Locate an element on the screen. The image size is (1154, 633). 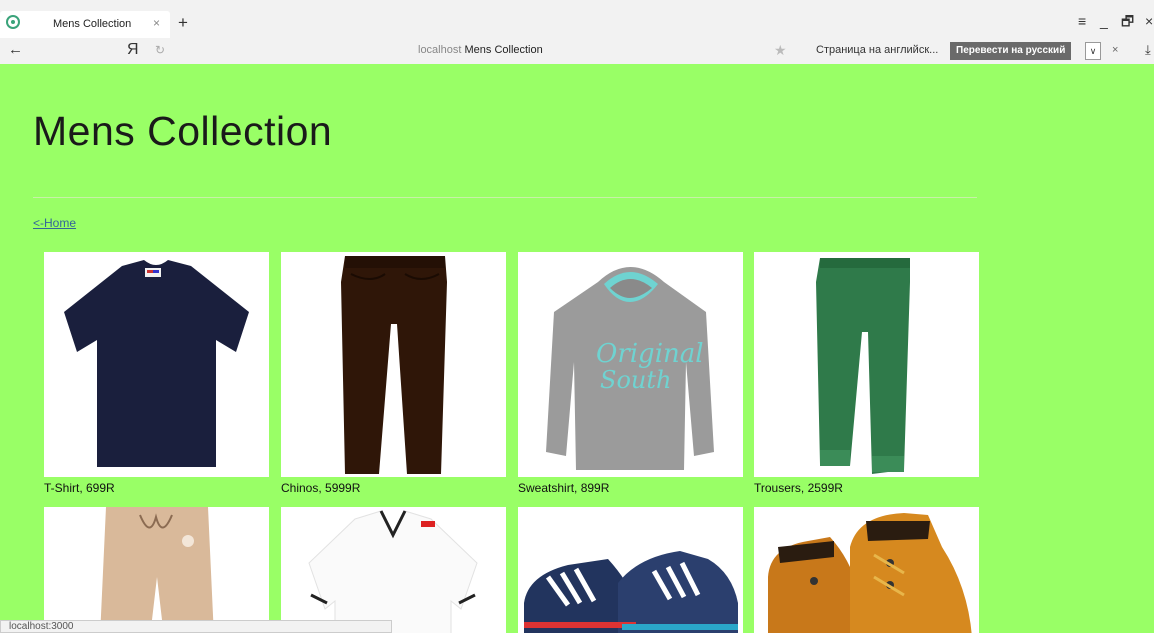
trousers-image is located at coordinates (866, 364).